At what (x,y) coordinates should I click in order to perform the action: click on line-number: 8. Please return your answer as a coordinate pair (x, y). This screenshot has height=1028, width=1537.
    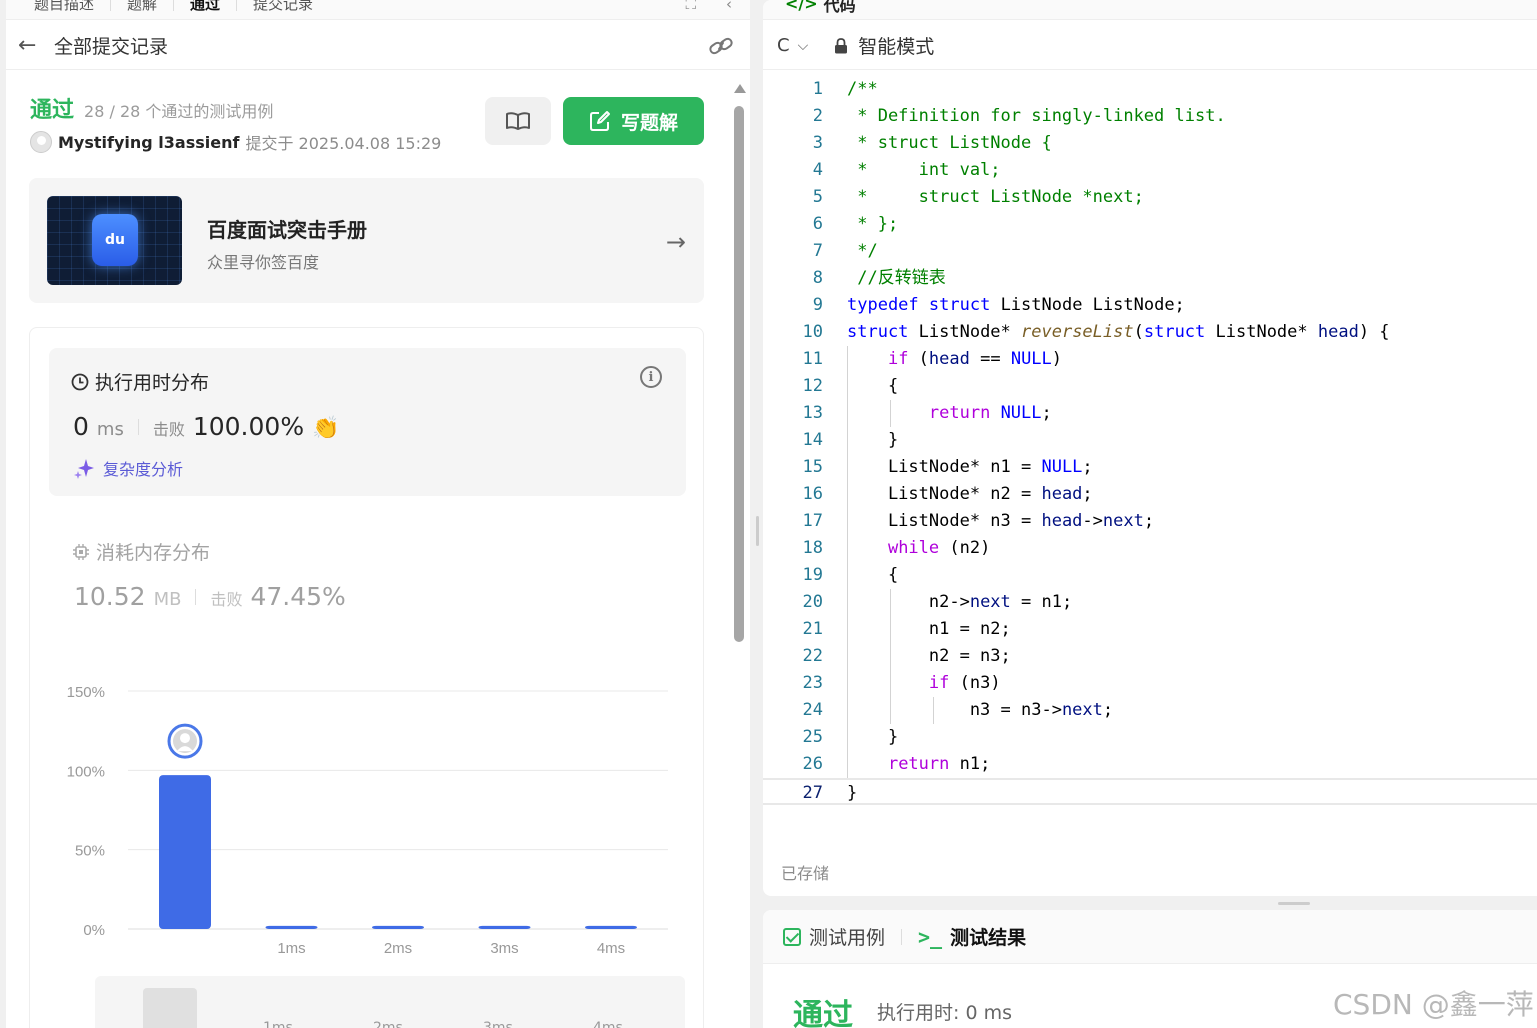
    Looking at the image, I should click on (817, 278).